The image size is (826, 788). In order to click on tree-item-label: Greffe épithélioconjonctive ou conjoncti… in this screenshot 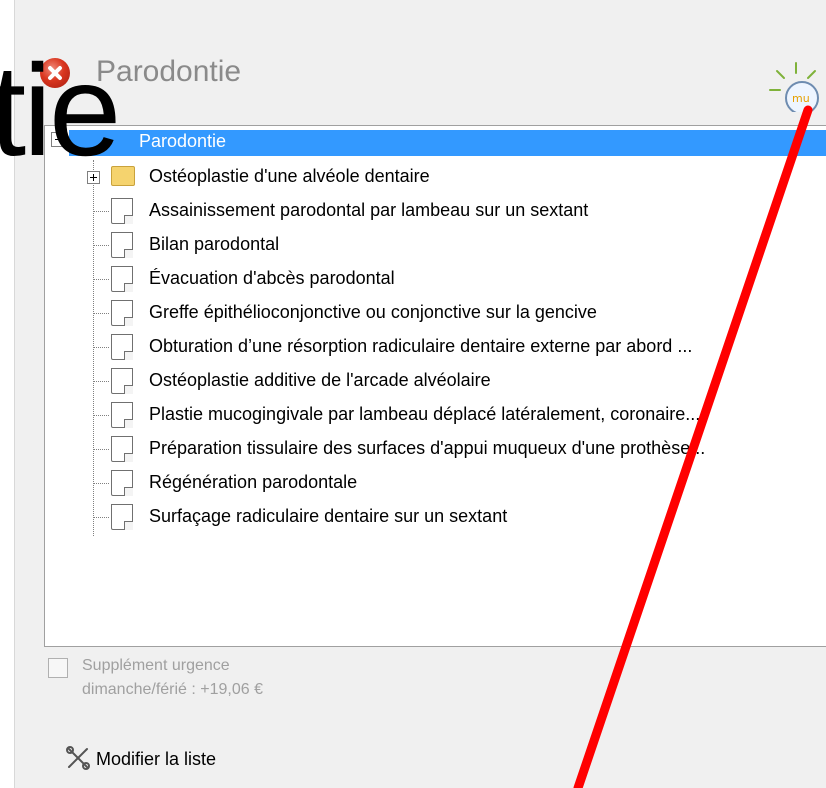, I will do `click(373, 312)`.